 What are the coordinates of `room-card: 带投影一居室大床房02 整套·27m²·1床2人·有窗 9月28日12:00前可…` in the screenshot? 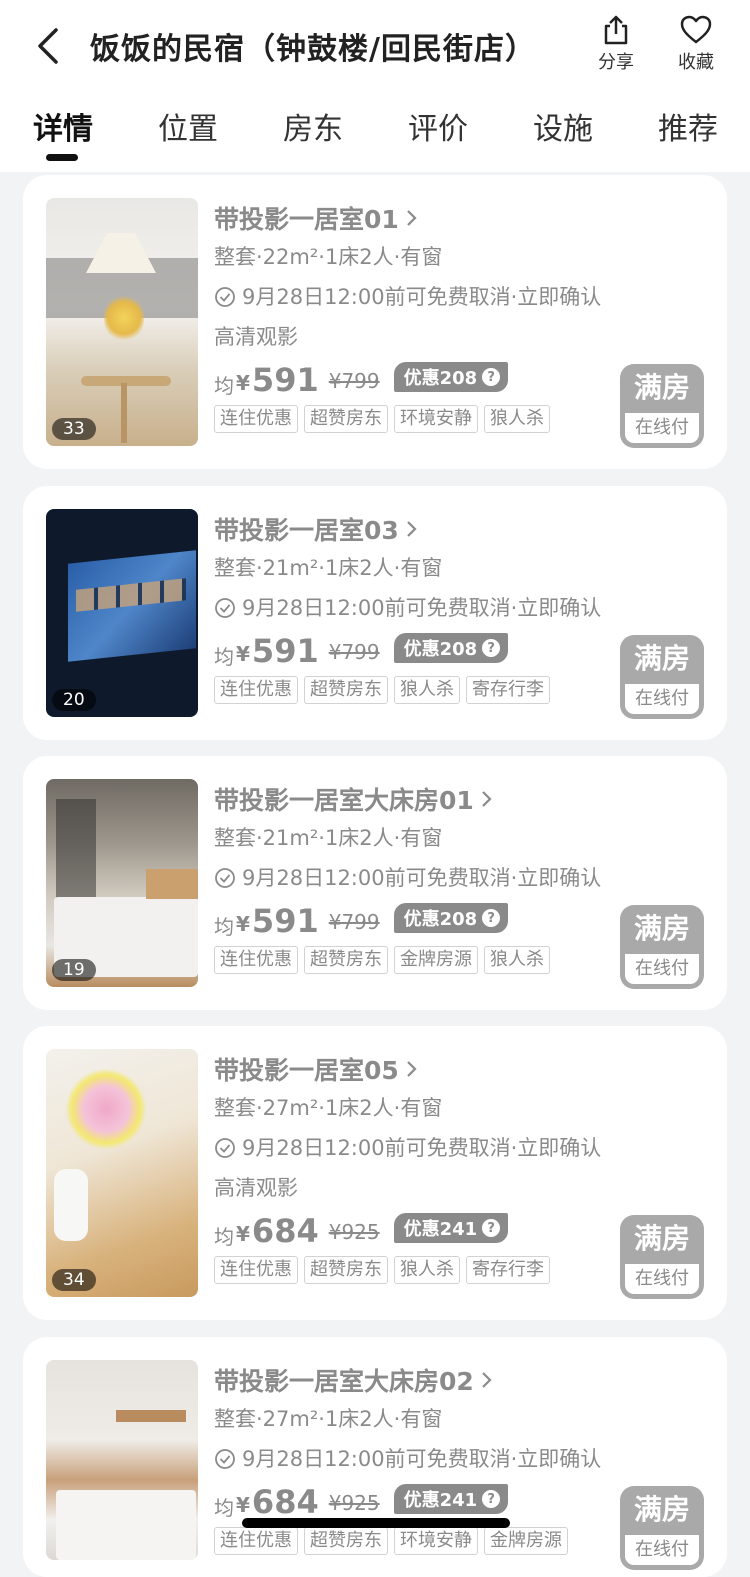 It's located at (375, 1457).